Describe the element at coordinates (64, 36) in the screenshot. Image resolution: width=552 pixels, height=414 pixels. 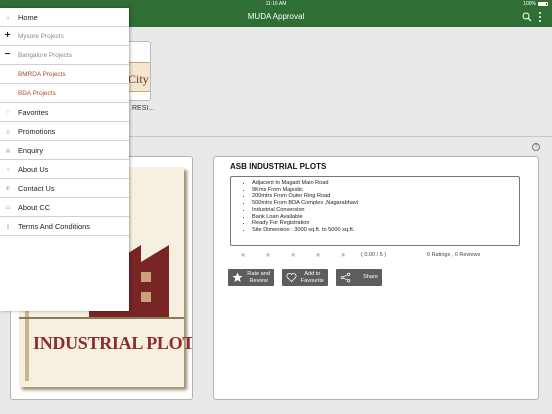
I see `menu-item-mysore-projects: + Mysore Projects` at that location.